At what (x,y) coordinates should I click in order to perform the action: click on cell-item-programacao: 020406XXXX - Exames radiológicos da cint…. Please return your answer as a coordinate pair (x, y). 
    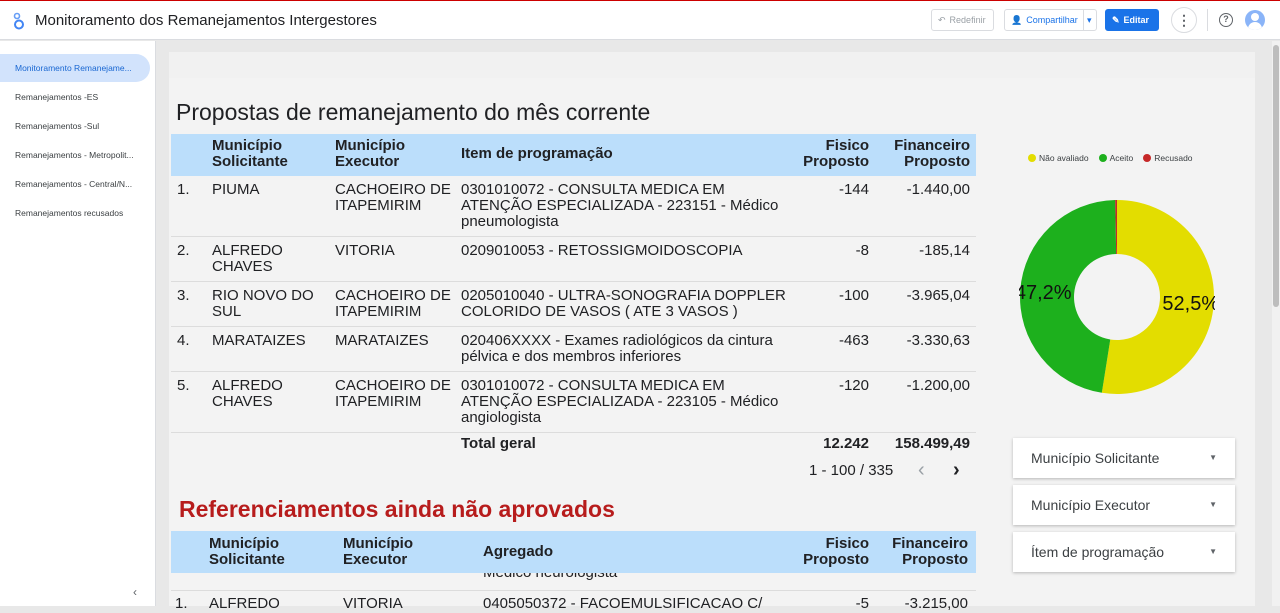
    Looking at the image, I should click on (617, 348).